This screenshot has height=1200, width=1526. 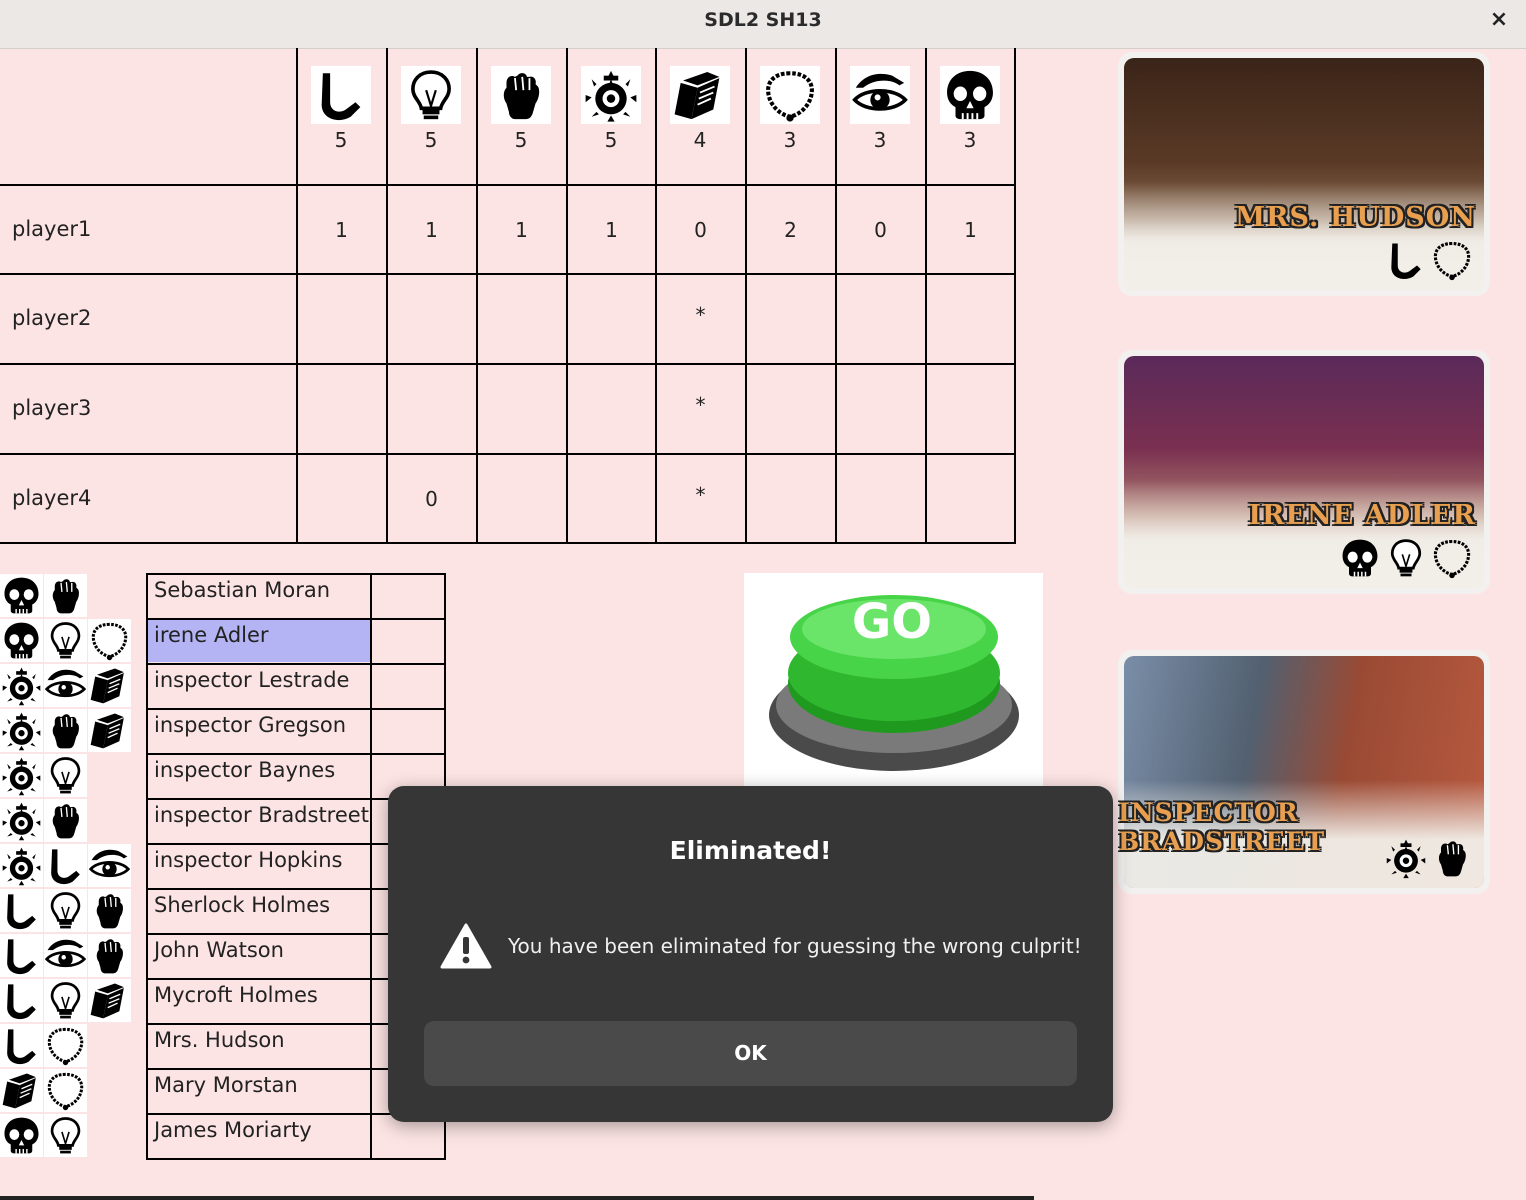 I want to click on character-card: MRS. HUDSON, so click(x=1304, y=174).